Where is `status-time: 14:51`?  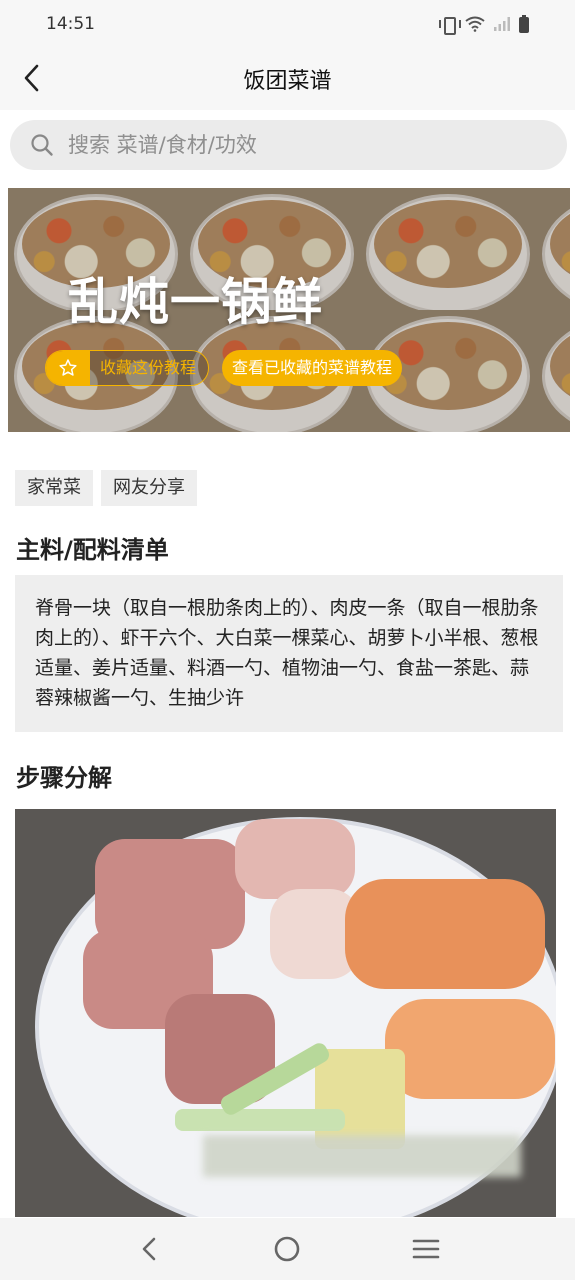
status-time: 14:51 is located at coordinates (70, 24).